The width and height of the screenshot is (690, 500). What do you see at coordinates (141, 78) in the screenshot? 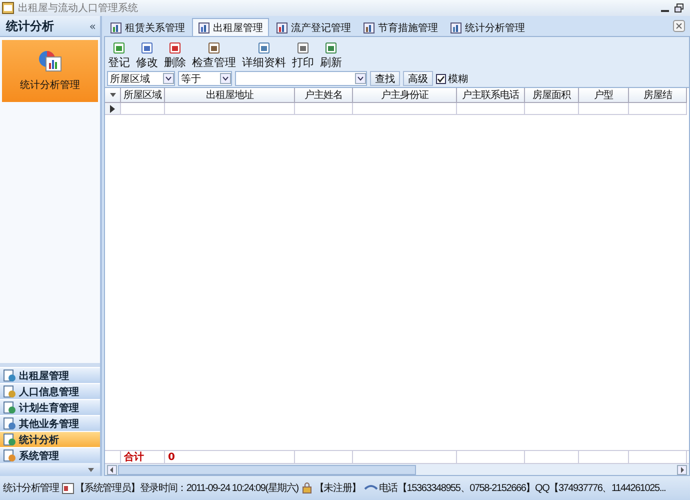
I see `field-dropdown: 所屋区域` at bounding box center [141, 78].